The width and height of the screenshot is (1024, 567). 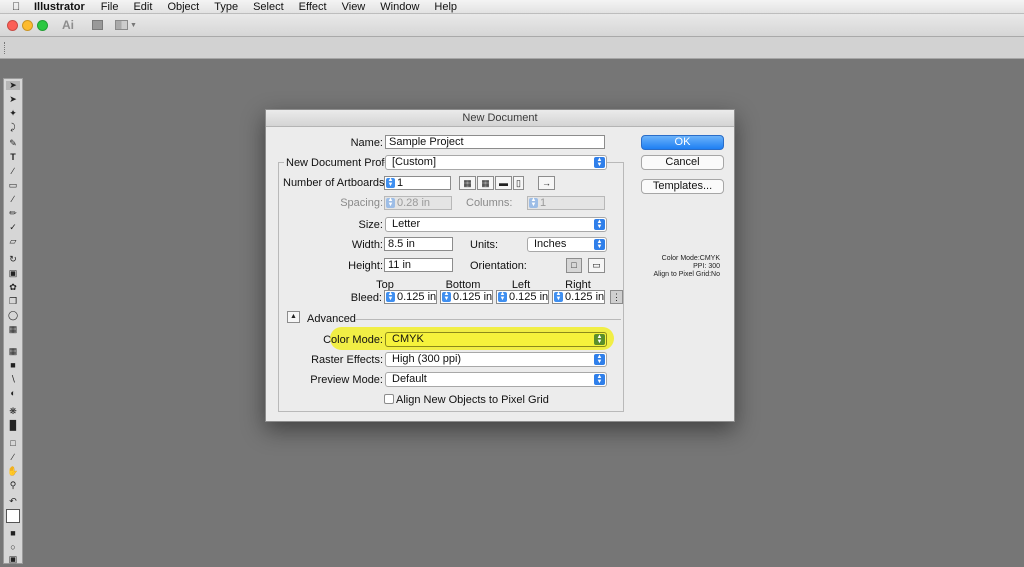 I want to click on spacing-label: Spacing:, so click(x=361, y=203).